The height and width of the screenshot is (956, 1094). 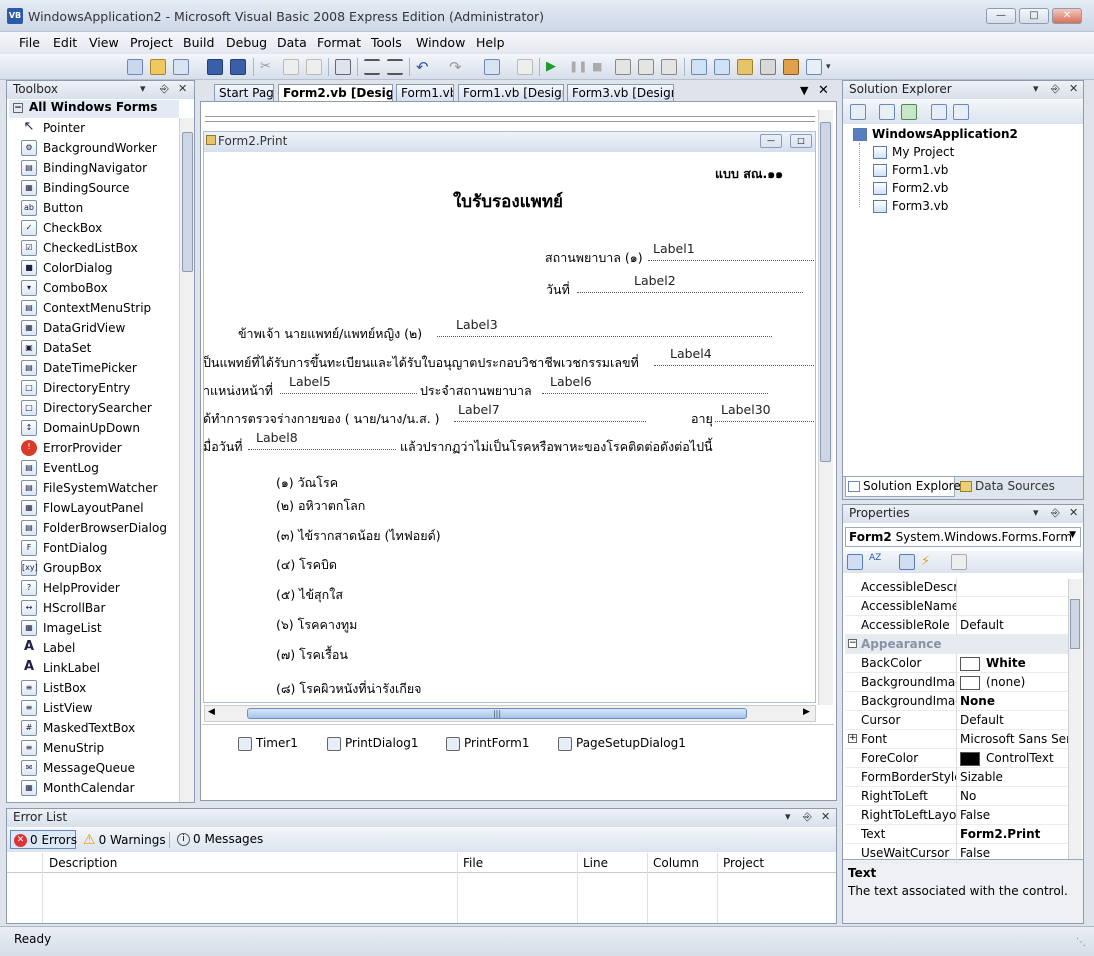 What do you see at coordinates (94, 668) in the screenshot?
I see `toolbox-item-linklabel: A LinkLabel` at bounding box center [94, 668].